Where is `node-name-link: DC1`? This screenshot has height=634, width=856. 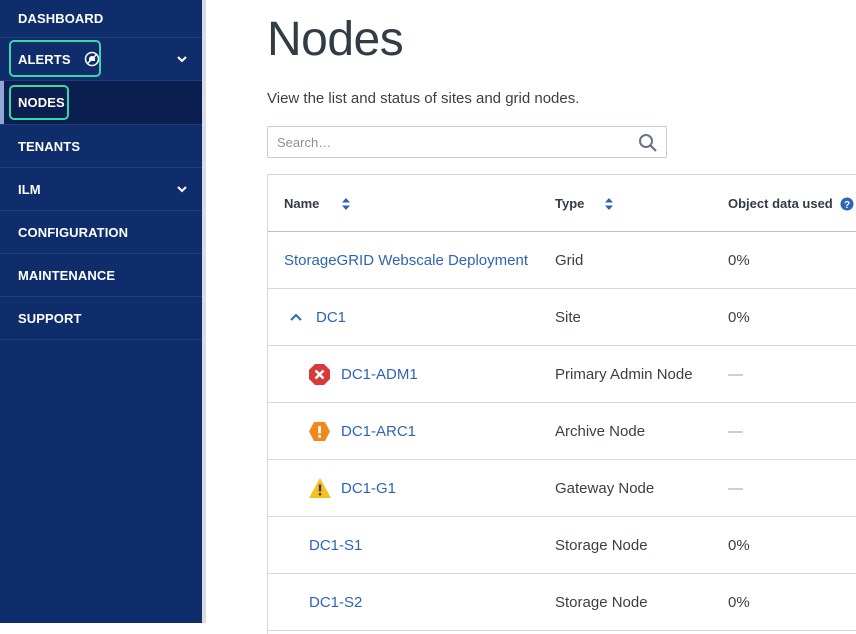 node-name-link: DC1 is located at coordinates (331, 317).